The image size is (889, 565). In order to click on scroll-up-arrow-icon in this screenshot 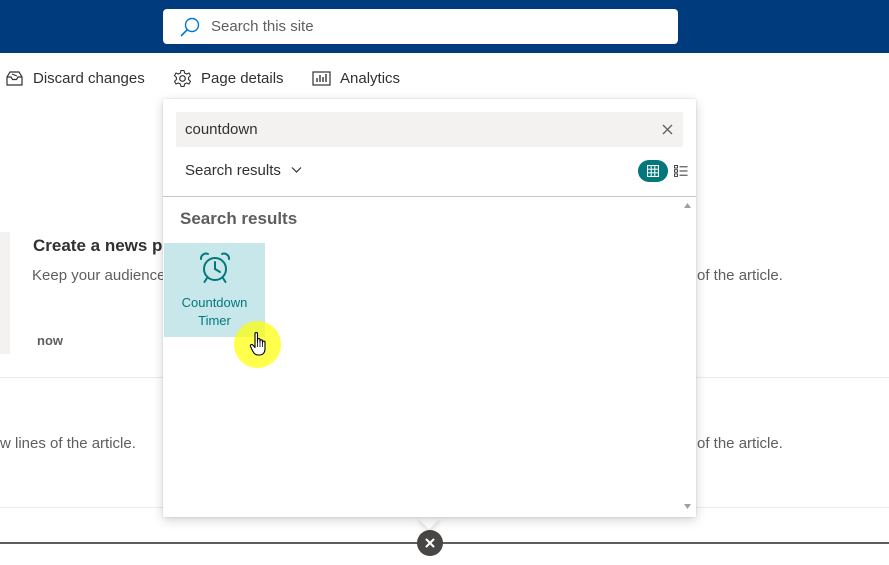, I will do `click(687, 205)`.